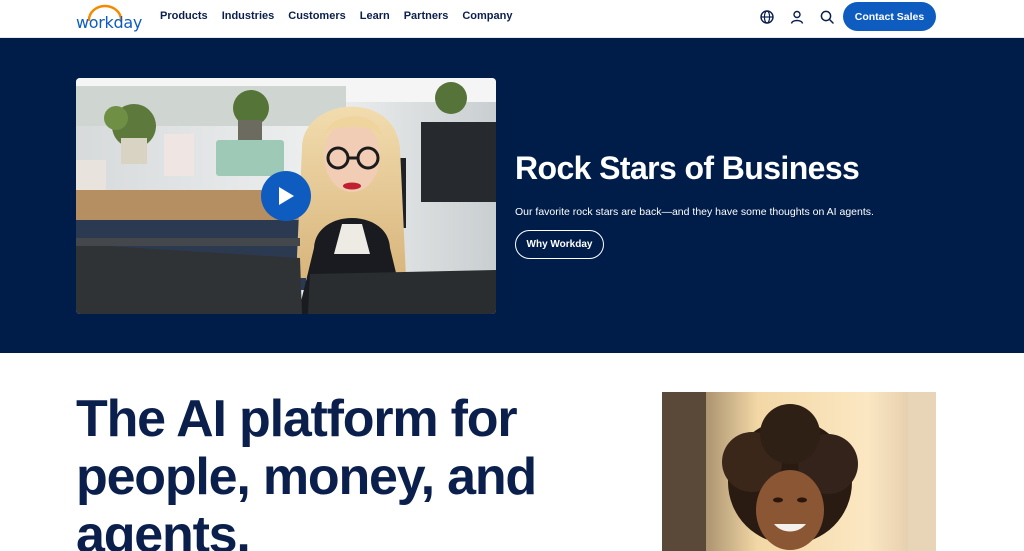 This screenshot has height=551, width=1024. What do you see at coordinates (426, 16) in the screenshot?
I see `nav-partners: Partners` at bounding box center [426, 16].